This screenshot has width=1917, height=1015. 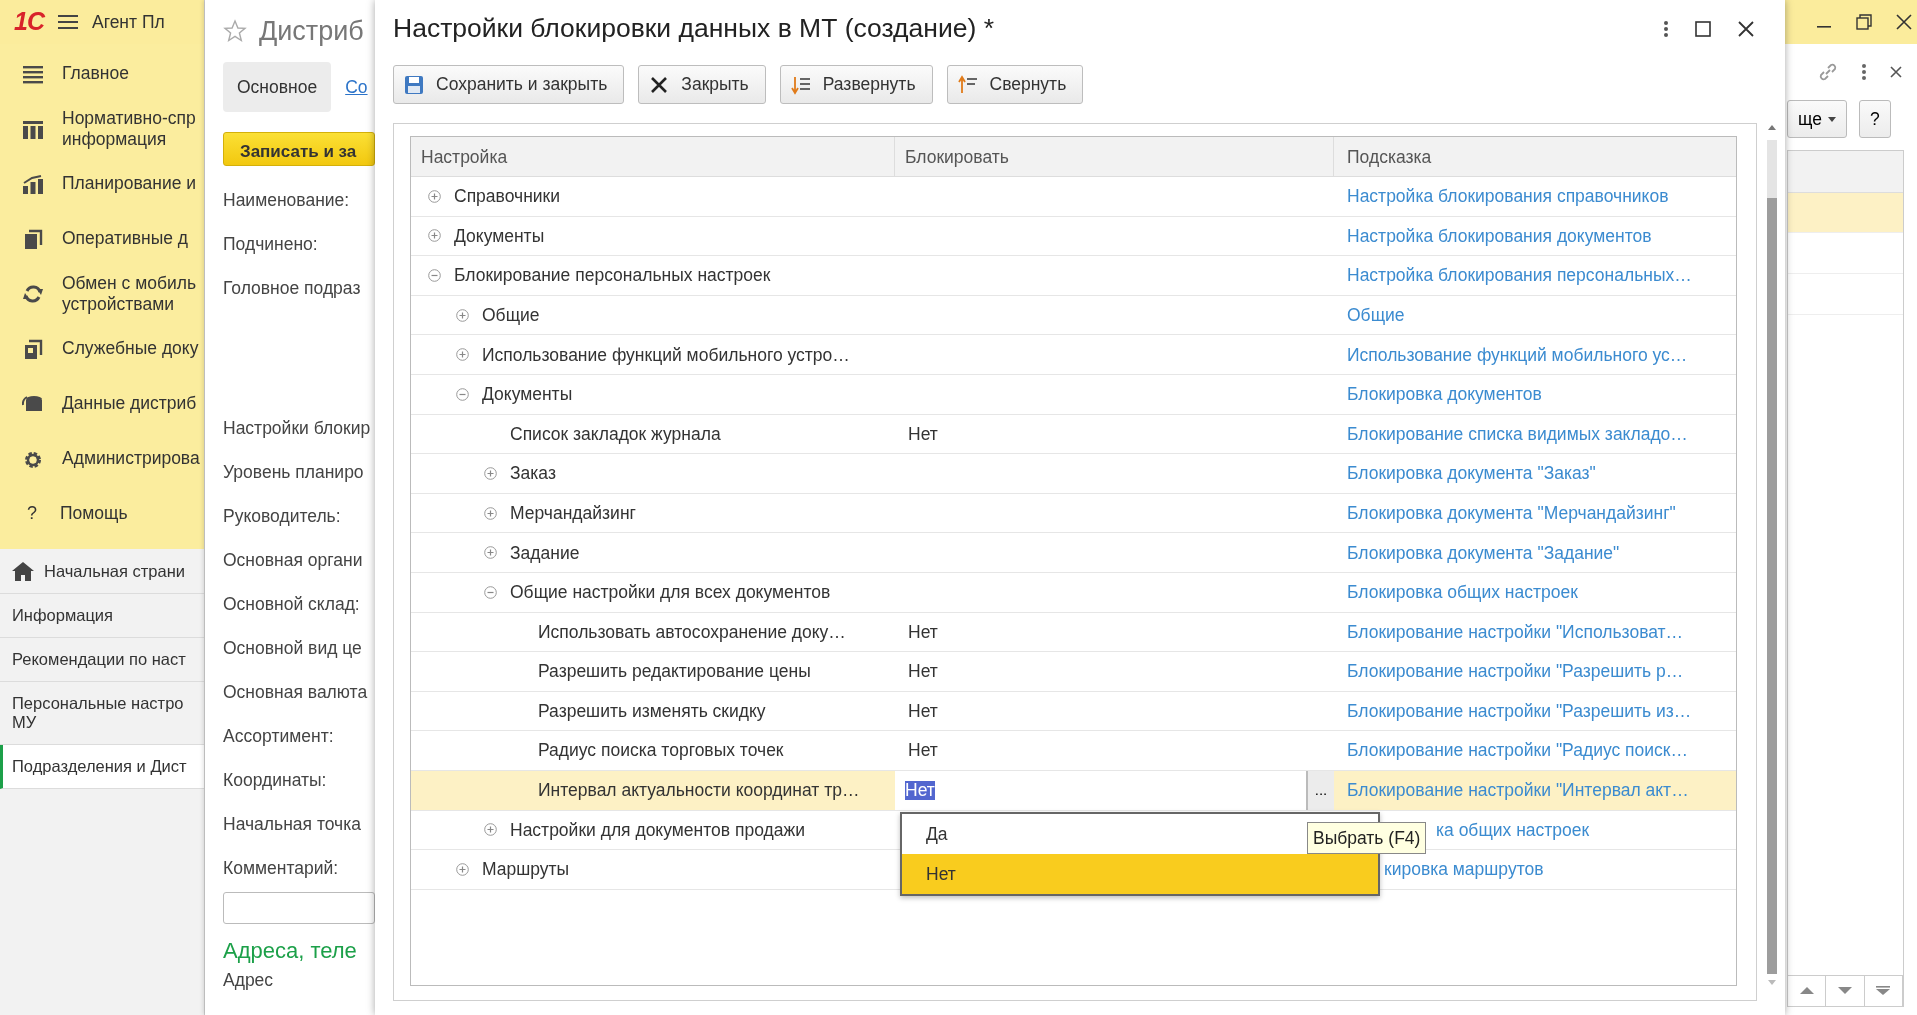 What do you see at coordinates (95, 73) in the screenshot?
I see `section-link: Главное` at bounding box center [95, 73].